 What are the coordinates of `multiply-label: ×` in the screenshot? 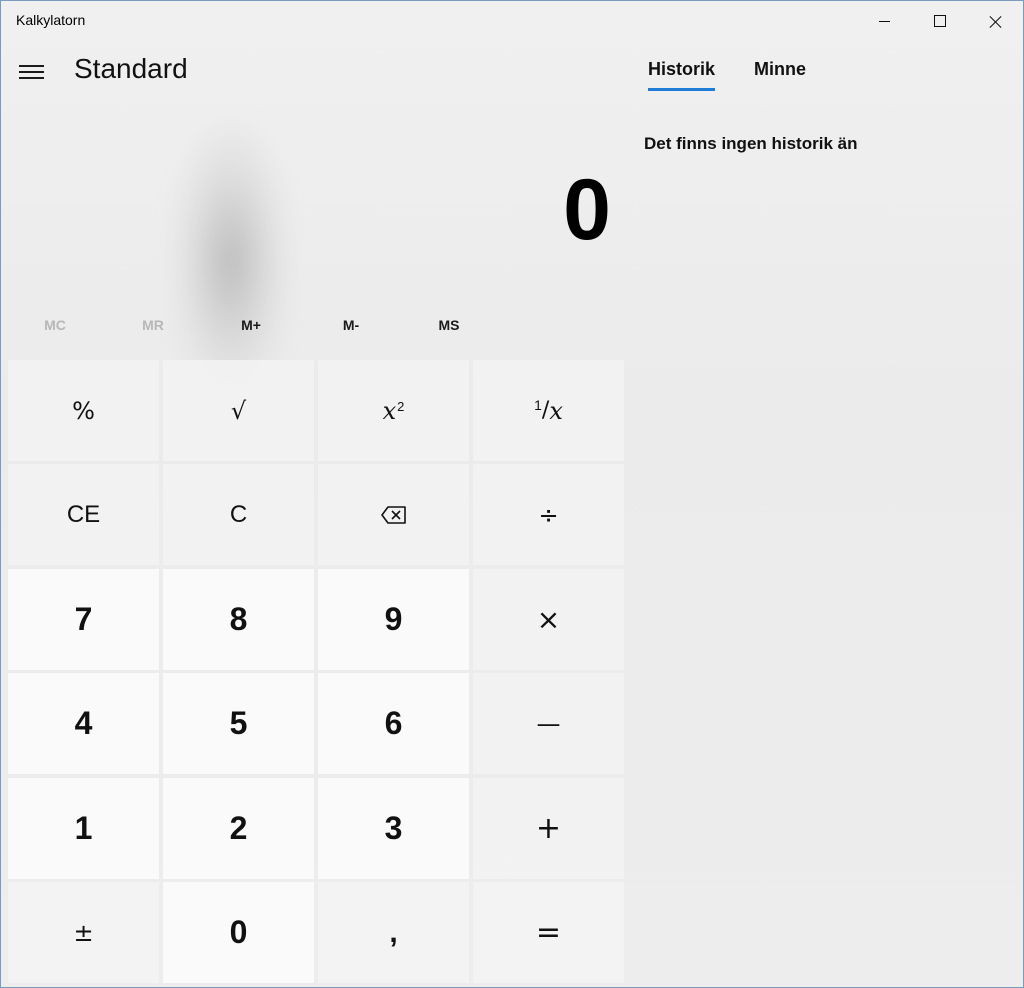 It's located at (548, 619).